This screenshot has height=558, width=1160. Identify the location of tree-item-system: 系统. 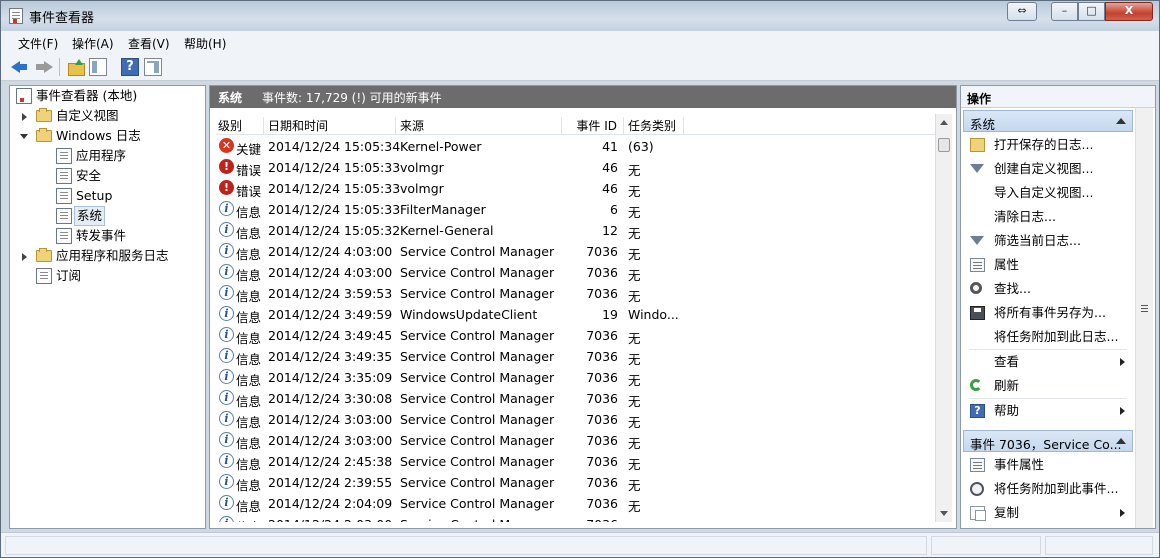
(109, 216).